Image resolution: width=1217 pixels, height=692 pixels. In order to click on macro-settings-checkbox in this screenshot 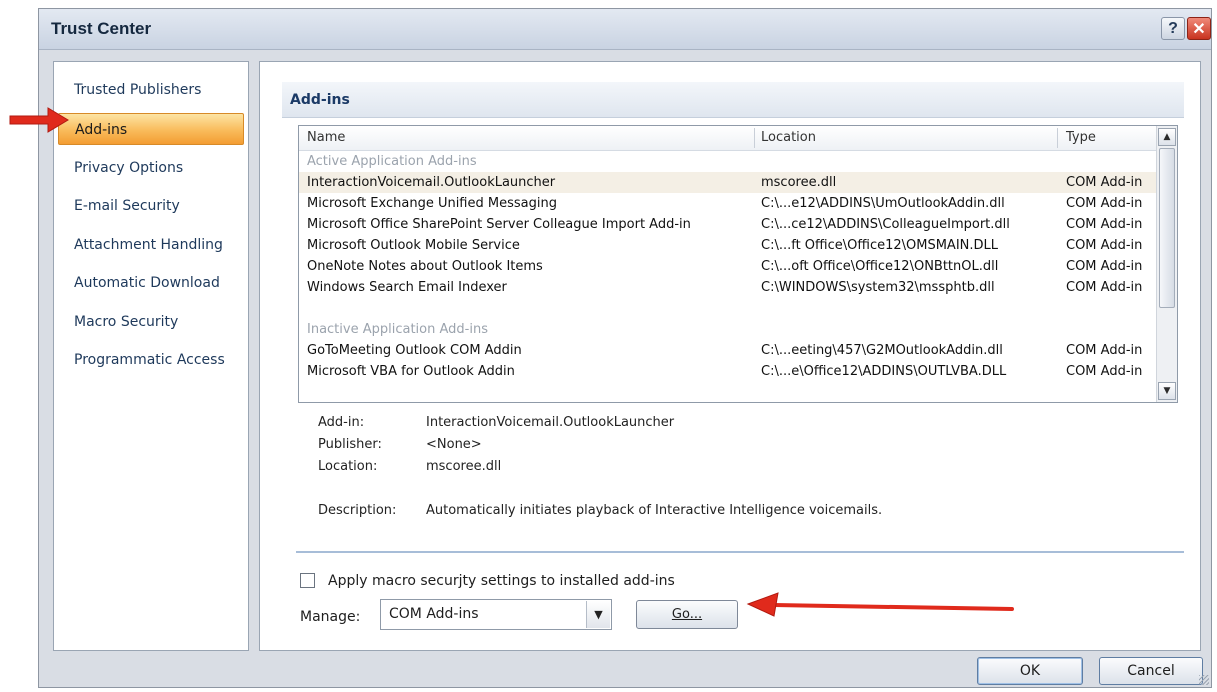, I will do `click(307, 580)`.